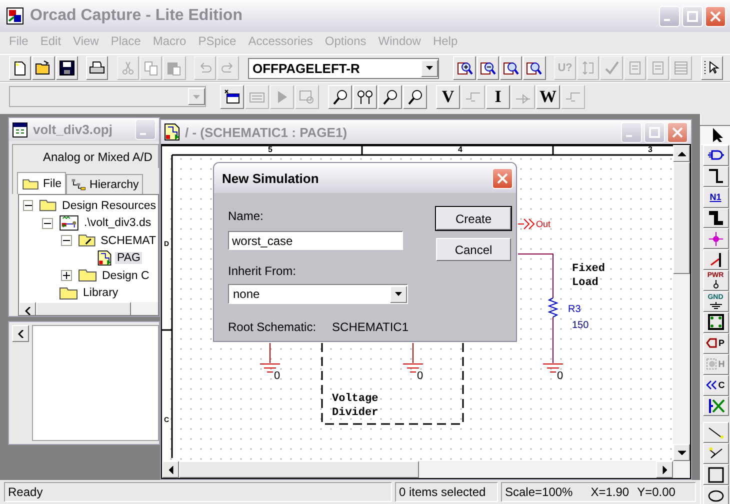  What do you see at coordinates (712, 68) in the screenshot?
I see `pointer-icon` at bounding box center [712, 68].